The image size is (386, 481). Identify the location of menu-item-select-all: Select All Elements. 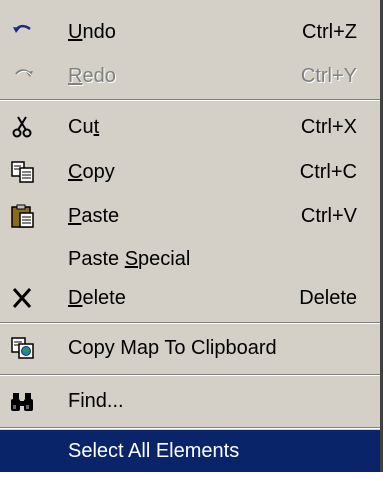
(190, 451).